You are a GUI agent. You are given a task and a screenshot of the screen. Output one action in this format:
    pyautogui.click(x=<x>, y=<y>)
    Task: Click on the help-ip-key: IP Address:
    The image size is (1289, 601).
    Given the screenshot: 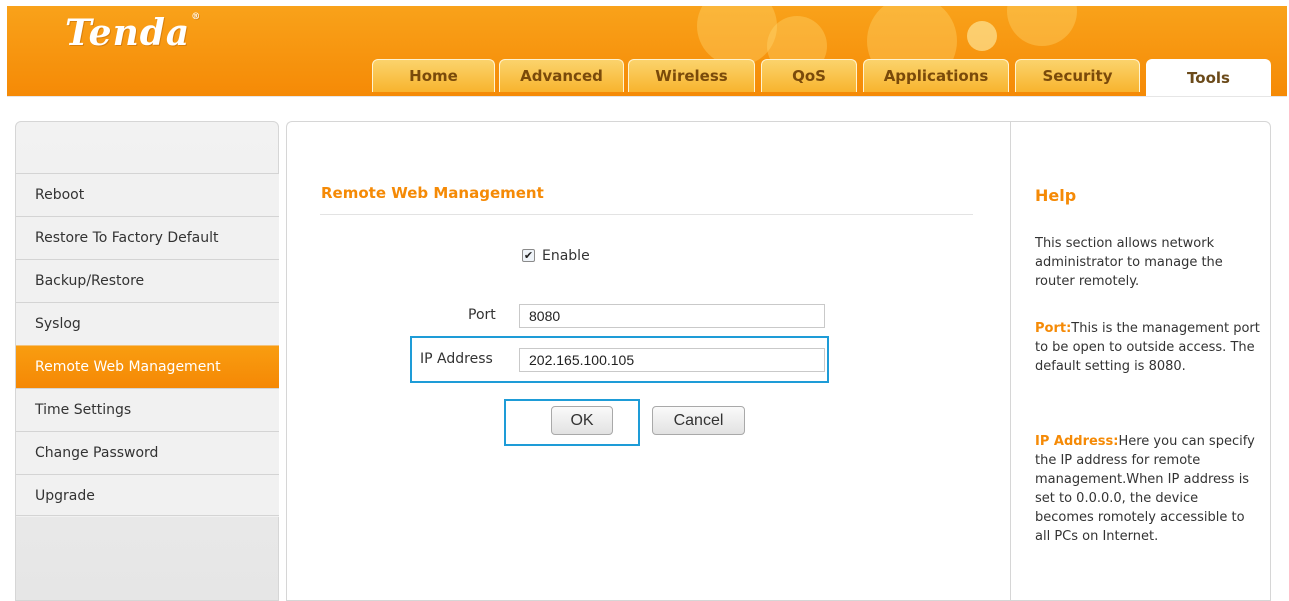 What is the action you would take?
    pyautogui.click(x=1077, y=441)
    